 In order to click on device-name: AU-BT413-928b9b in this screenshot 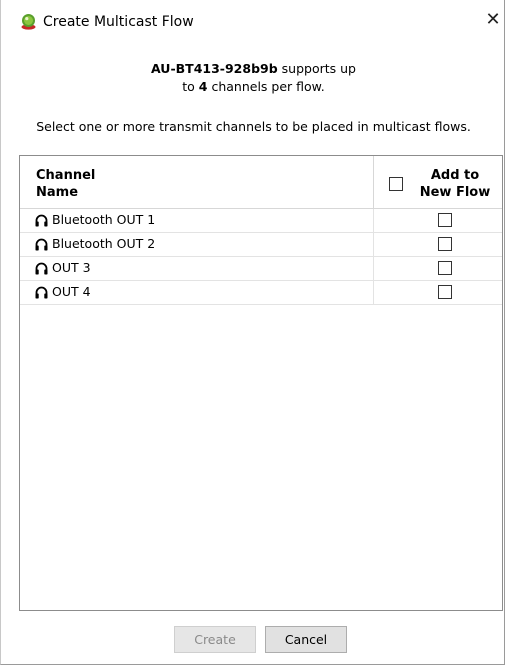, I will do `click(214, 68)`.